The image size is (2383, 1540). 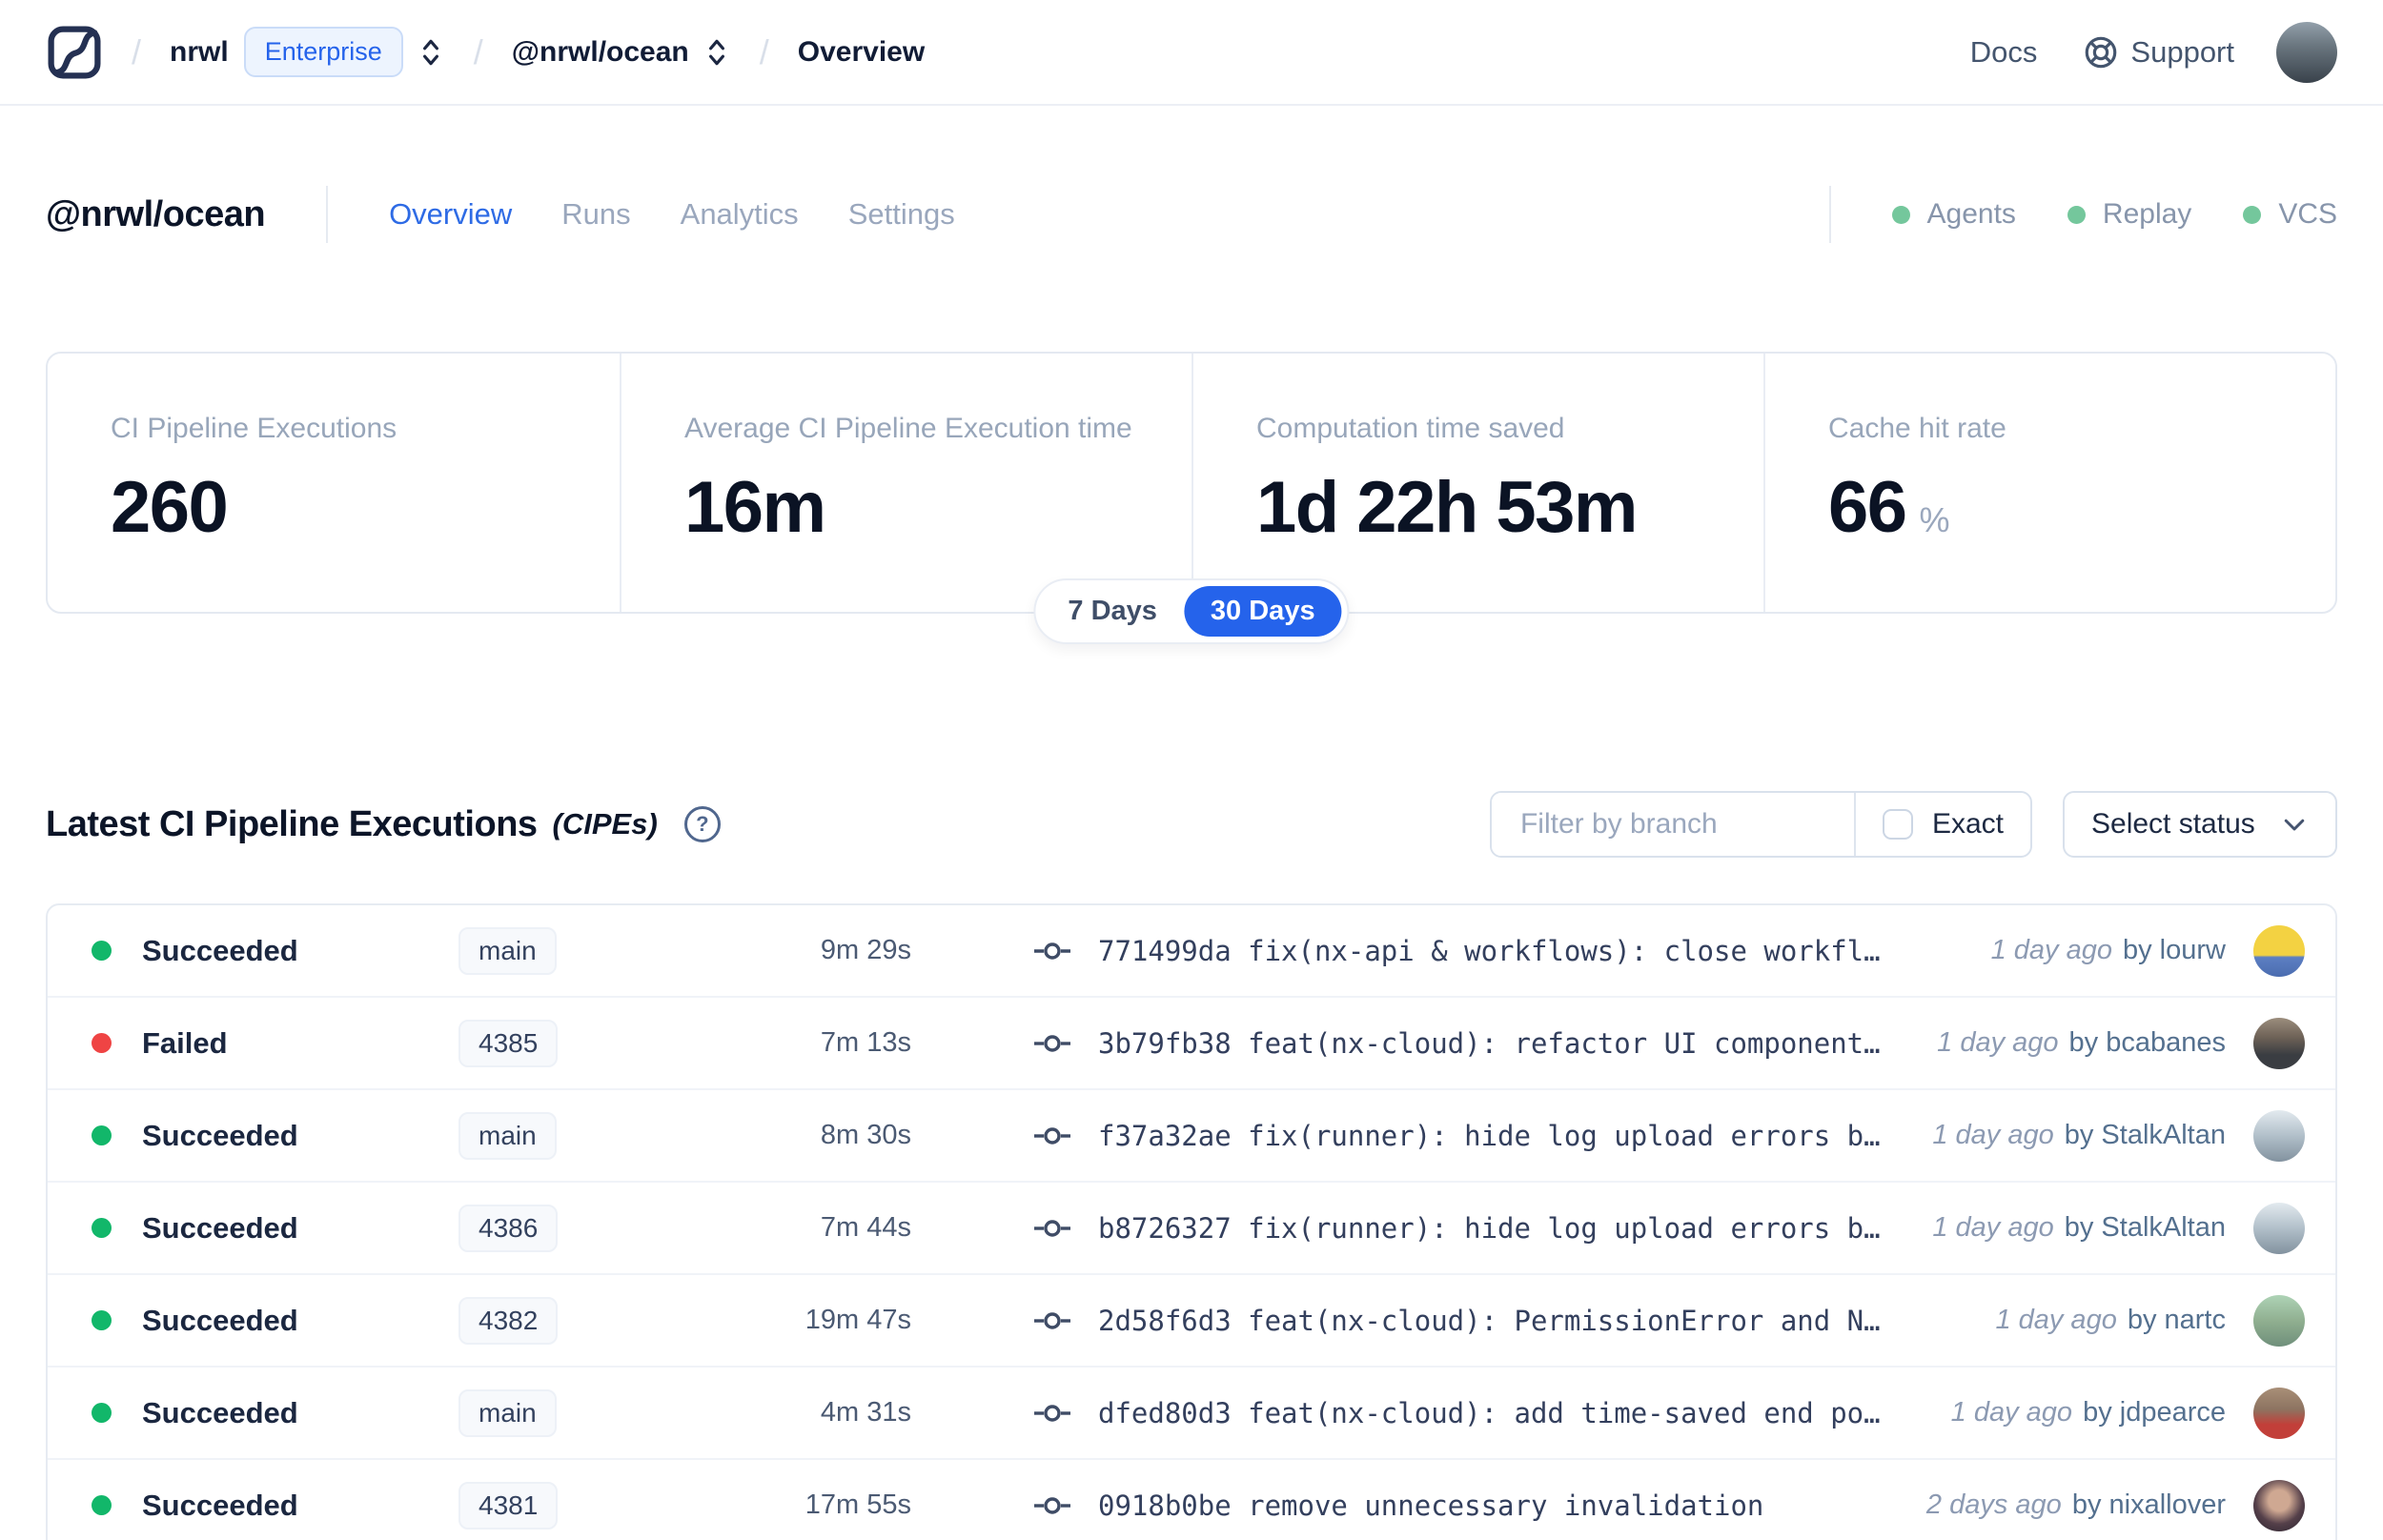 I want to click on exact-checkbox, so click(x=1898, y=824).